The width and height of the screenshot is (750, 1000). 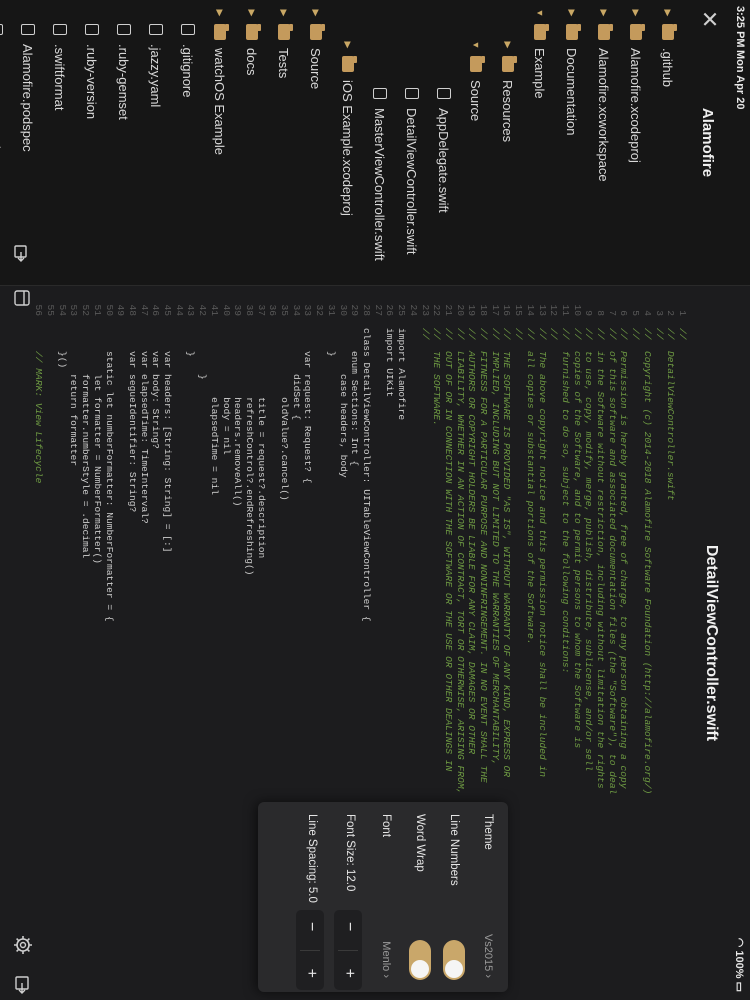 What do you see at coordinates (488, 899) in the screenshot?
I see `theme-row: Theme Vs2015 ›` at bounding box center [488, 899].